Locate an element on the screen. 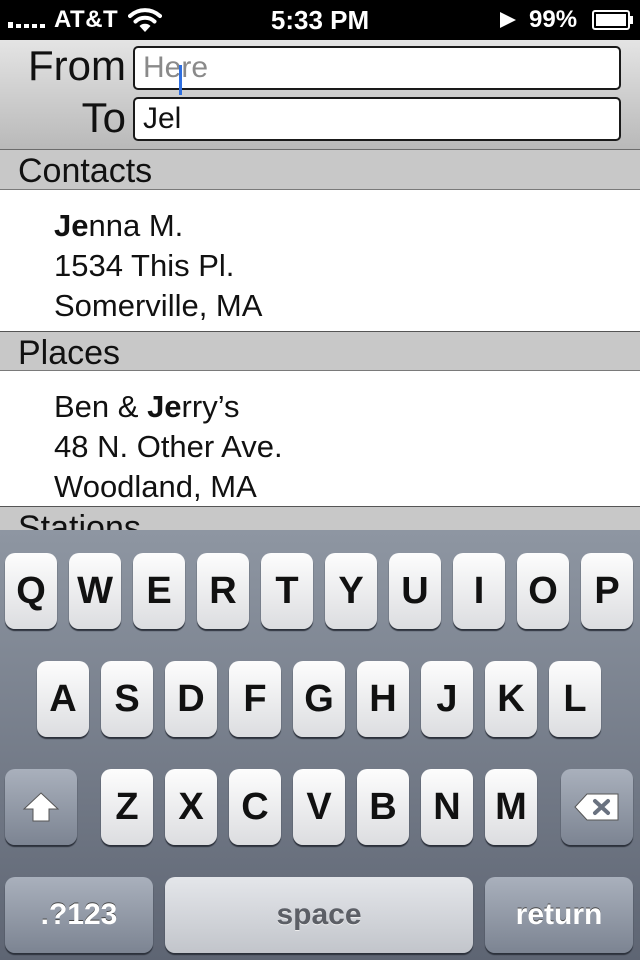 The width and height of the screenshot is (640, 960). battery-percent: 99% is located at coordinates (553, 19).